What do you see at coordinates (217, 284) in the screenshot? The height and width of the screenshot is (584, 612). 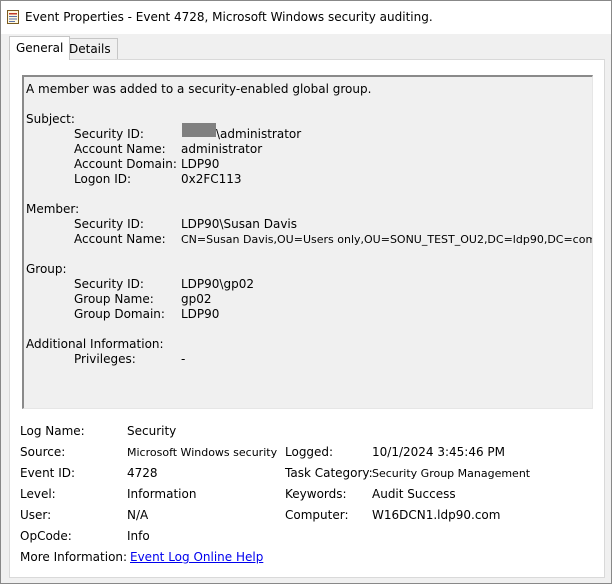 I see `group-security-id-value: LDP90\gp02` at bounding box center [217, 284].